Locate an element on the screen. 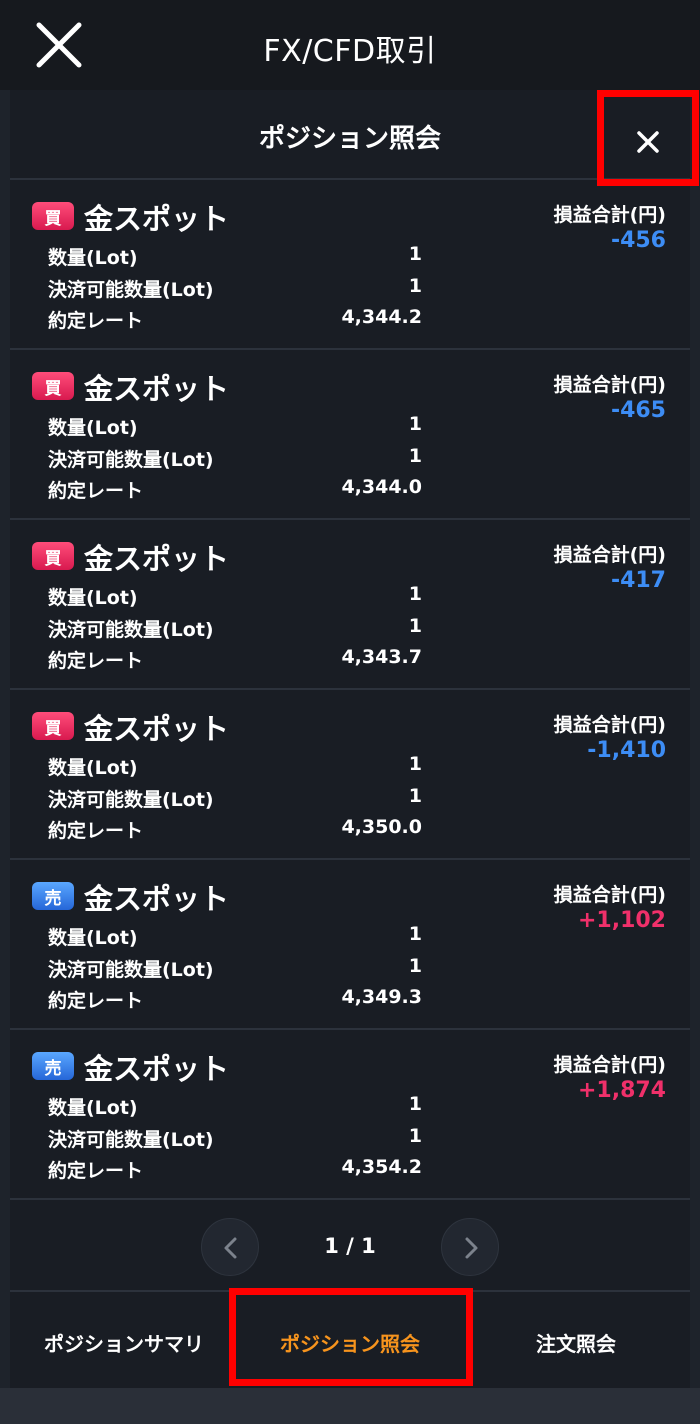 Image resolution: width=700 pixels, height=1424 pixels. next-page-button is located at coordinates (470, 1247).